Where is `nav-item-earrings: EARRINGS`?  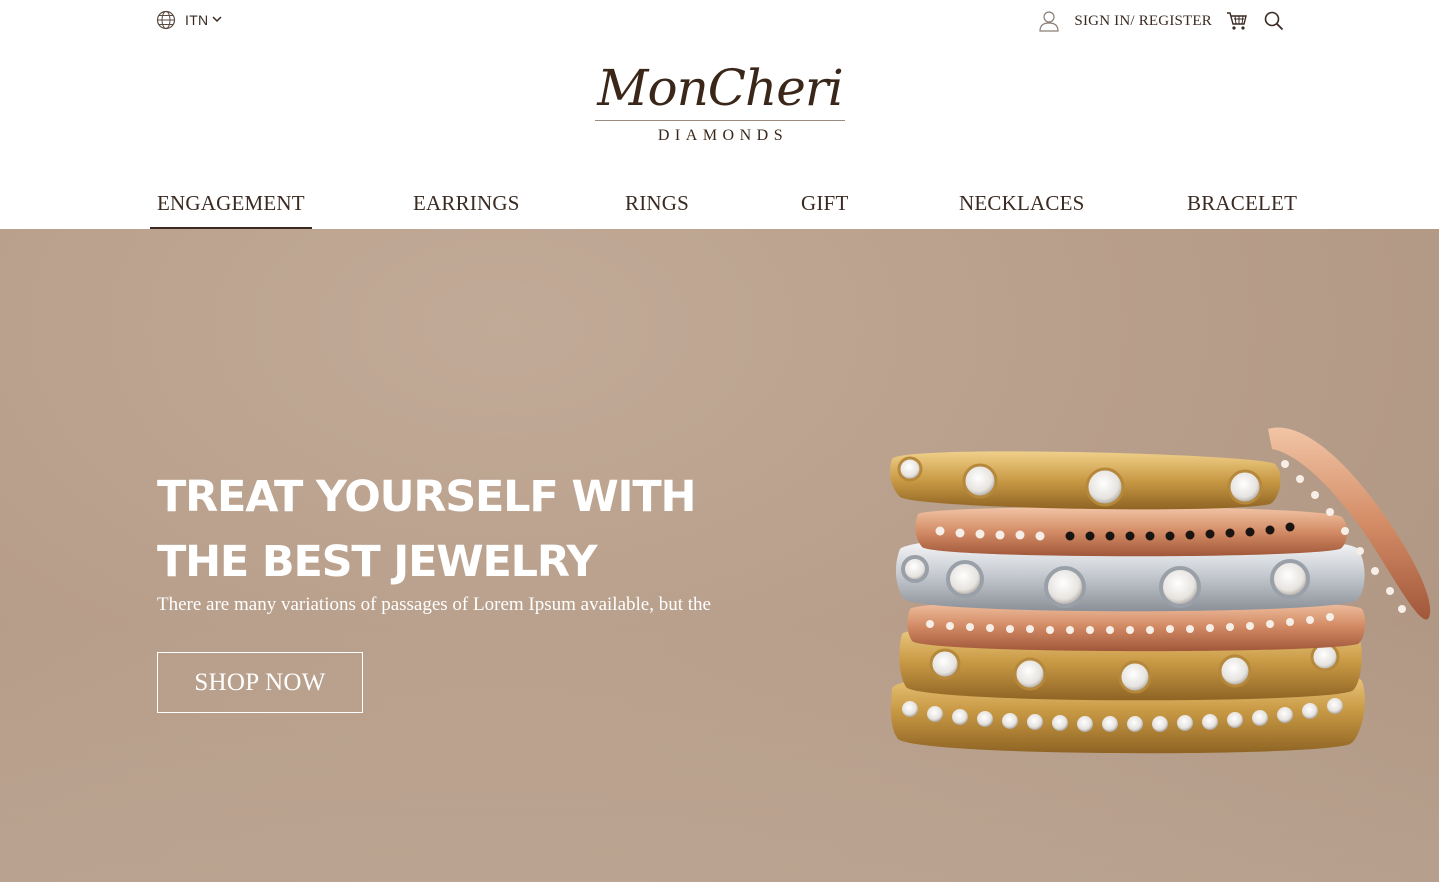
nav-item-earrings: EARRINGS is located at coordinates (466, 207).